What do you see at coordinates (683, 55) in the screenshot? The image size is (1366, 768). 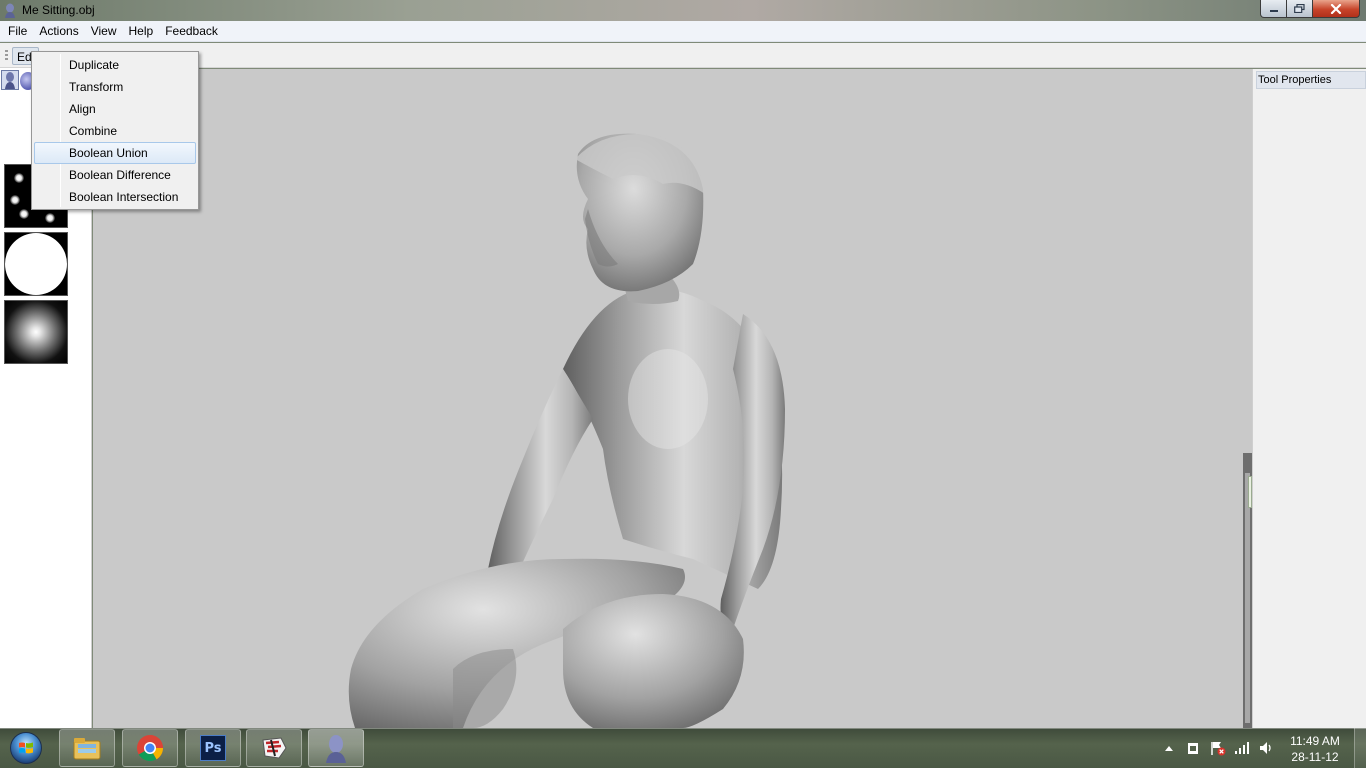 I see `toolbar: Edi` at bounding box center [683, 55].